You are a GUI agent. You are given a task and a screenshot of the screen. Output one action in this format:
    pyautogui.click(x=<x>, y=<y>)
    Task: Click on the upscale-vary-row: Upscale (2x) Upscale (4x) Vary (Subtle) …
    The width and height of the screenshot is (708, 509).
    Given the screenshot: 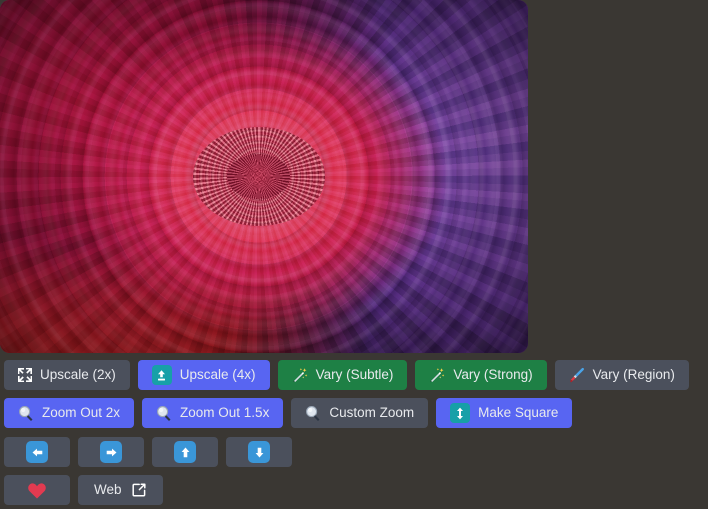 What is the action you would take?
    pyautogui.click(x=346, y=375)
    